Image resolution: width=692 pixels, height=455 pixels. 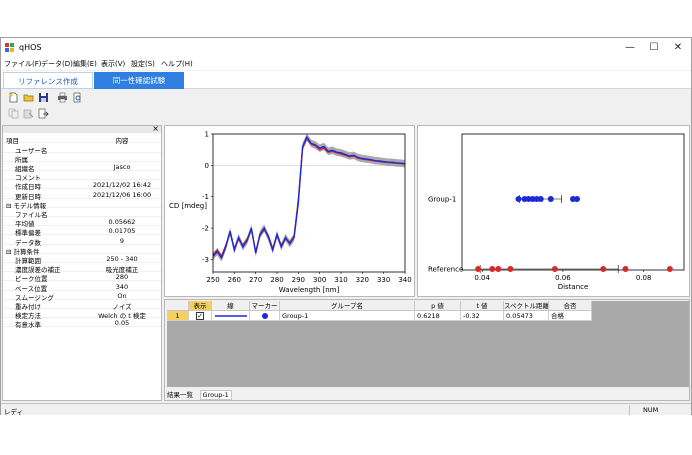 What do you see at coordinates (207, 166) in the screenshot?
I see `y-tick-label: 0` at bounding box center [207, 166].